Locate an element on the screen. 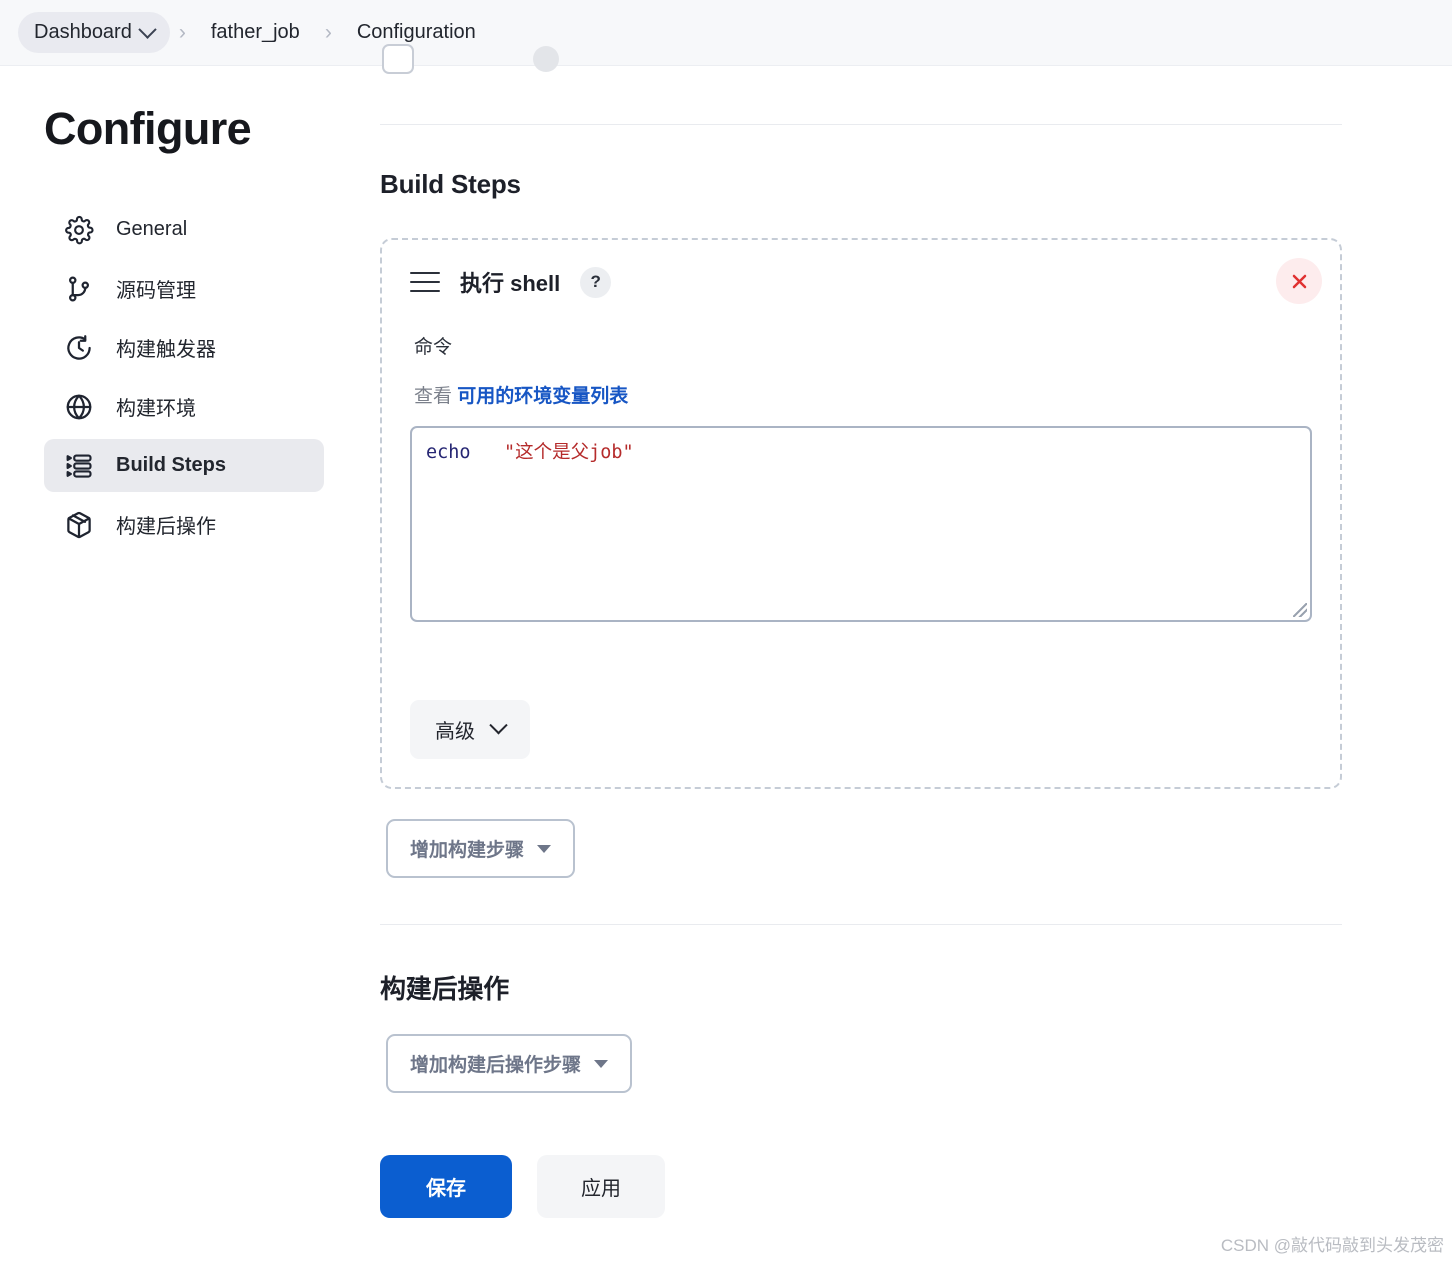 Image resolution: width=1452 pixels, height=1264 pixels. breadcrumb-label: Dashboard is located at coordinates (83, 32).